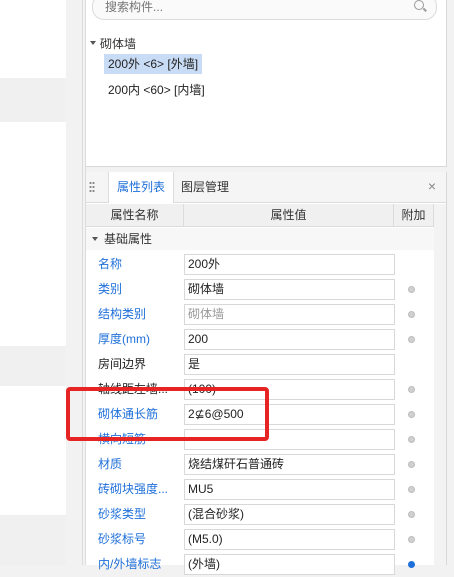 Image resolution: width=454 pixels, height=577 pixels. Describe the element at coordinates (432, 186) in the screenshot. I see `close-icon: ×` at that location.